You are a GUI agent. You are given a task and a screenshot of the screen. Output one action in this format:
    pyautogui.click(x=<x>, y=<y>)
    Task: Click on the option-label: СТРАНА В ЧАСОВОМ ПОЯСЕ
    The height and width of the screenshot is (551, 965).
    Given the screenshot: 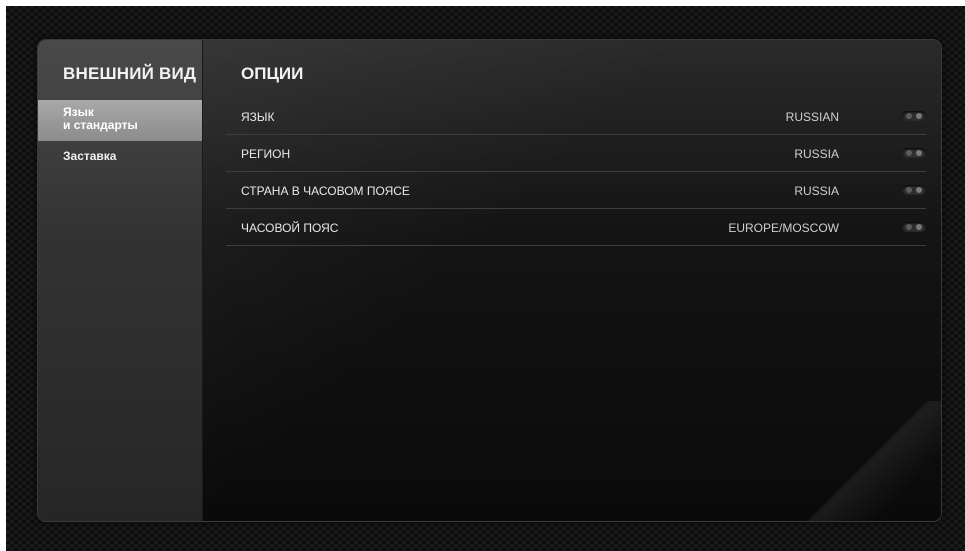 What is the action you would take?
    pyautogui.click(x=325, y=191)
    